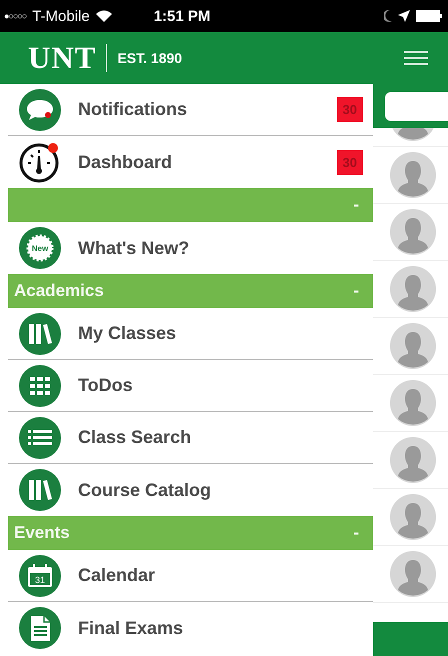 The image size is (448, 656). Describe the element at coordinates (62, 58) in the screenshot. I see `logo: UNT` at that location.